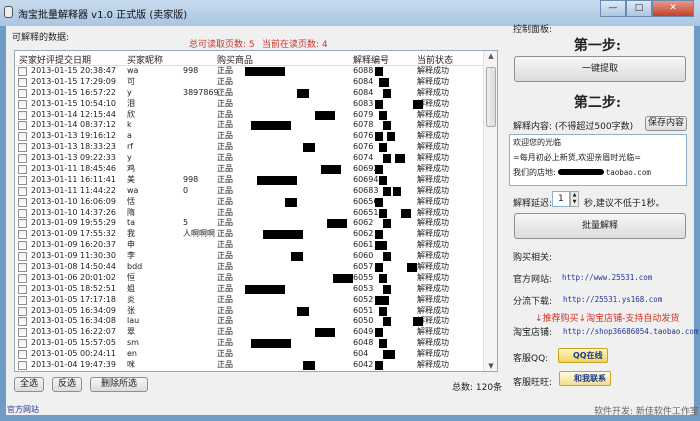 The height and width of the screenshot is (421, 700). I want to click on table-row: 2013-01-15 17:29:09 可 正品 6084 解释成功, so click(250, 82).